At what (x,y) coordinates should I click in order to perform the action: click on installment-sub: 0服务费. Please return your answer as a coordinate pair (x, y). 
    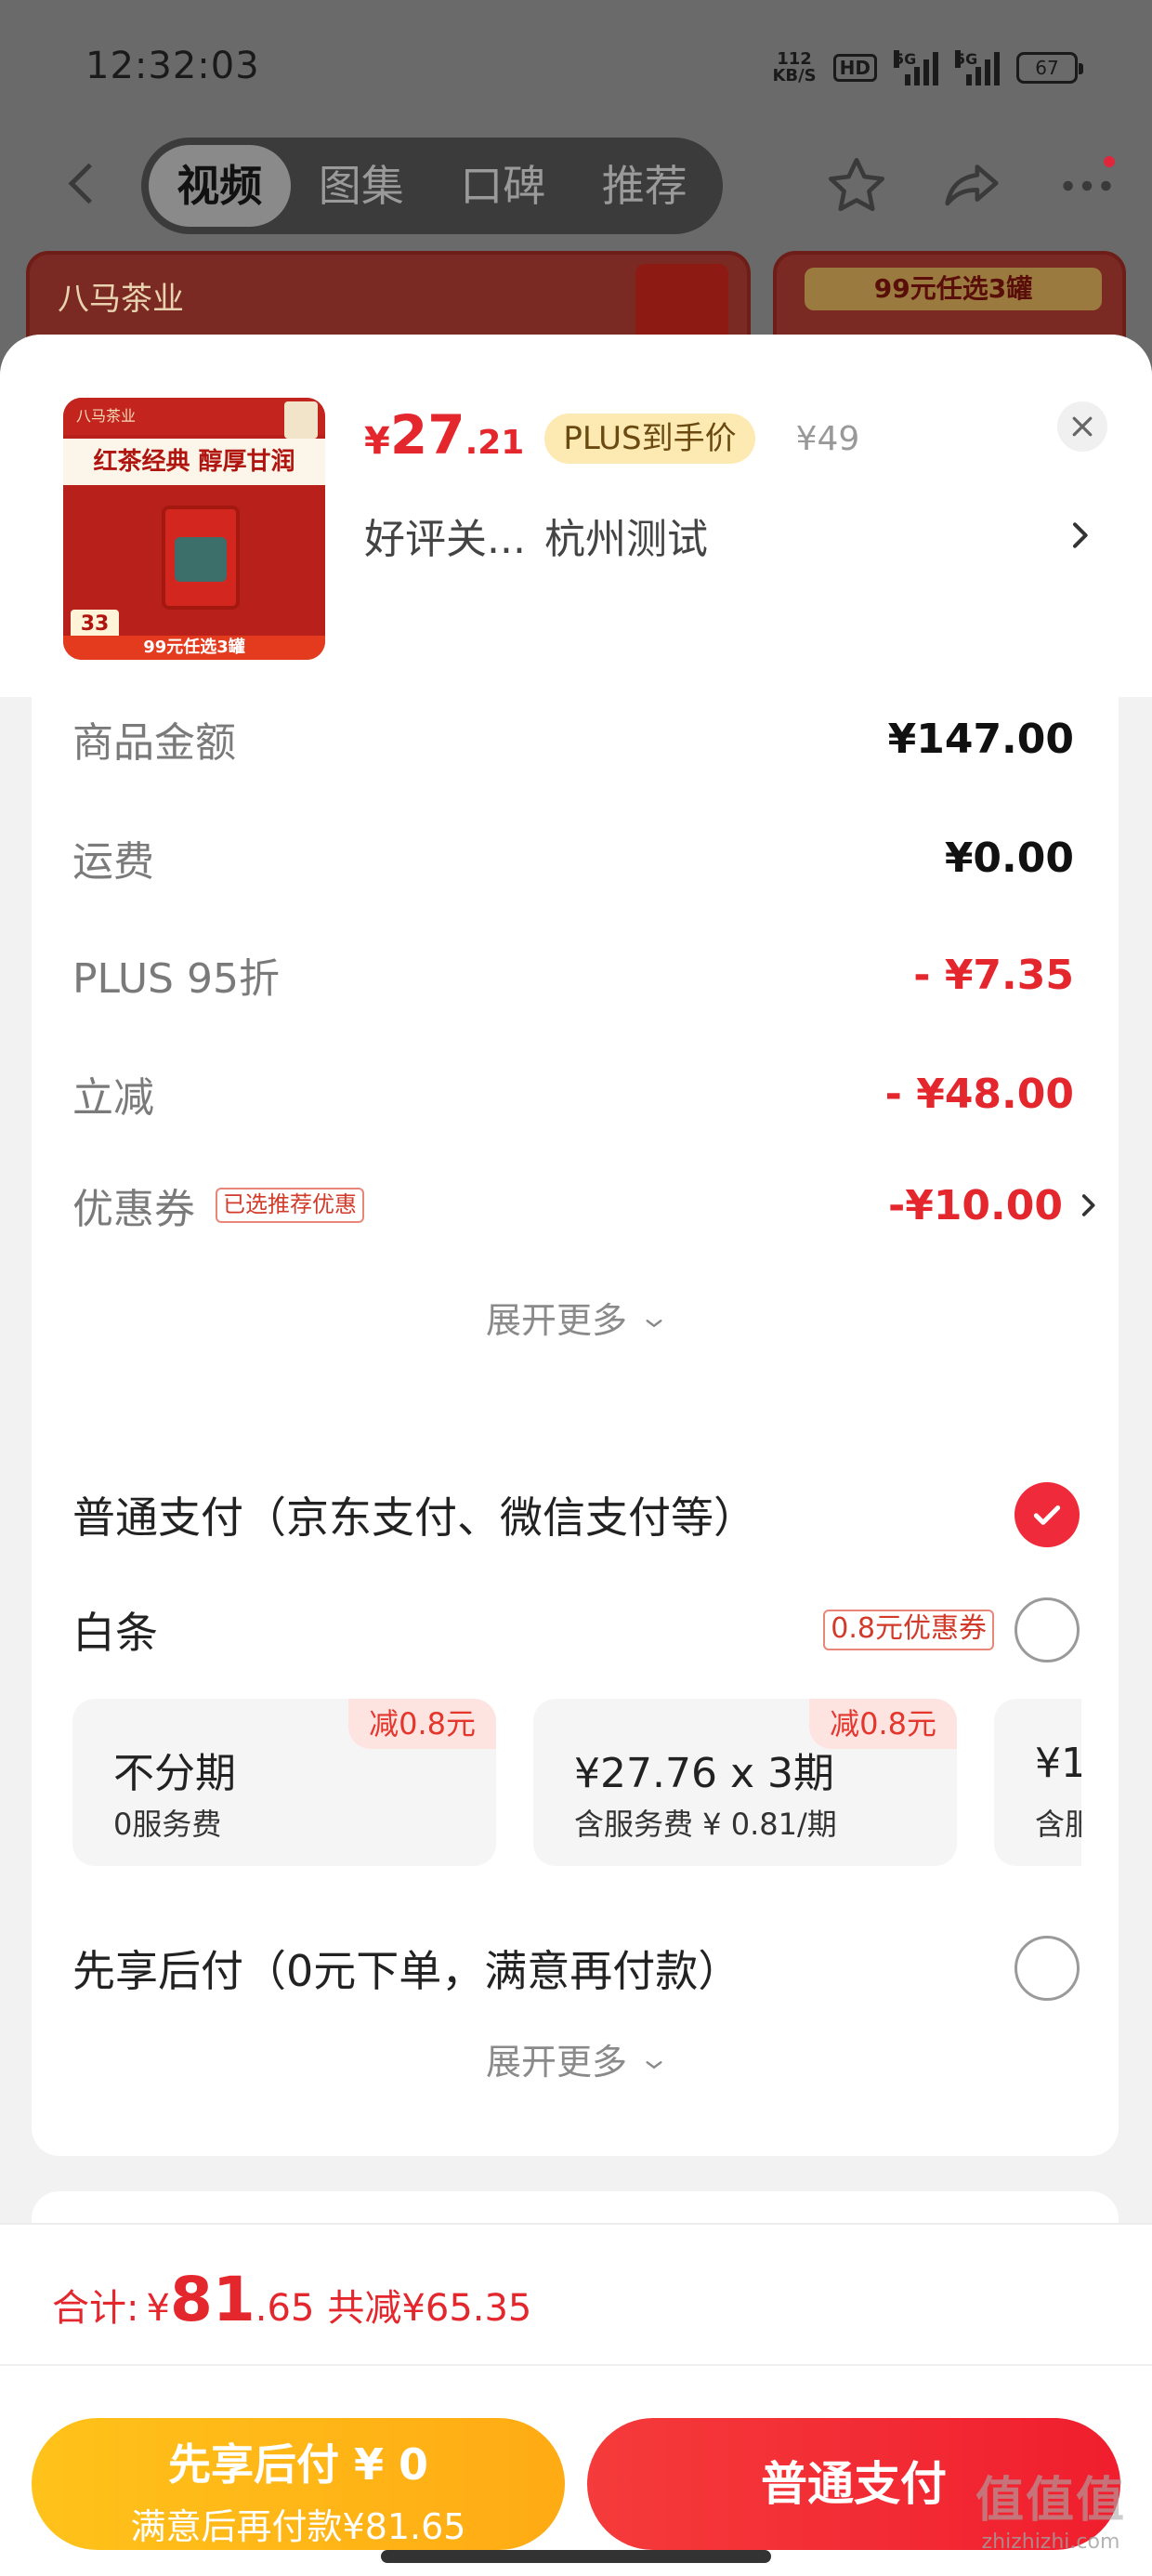
    Looking at the image, I should click on (167, 1824).